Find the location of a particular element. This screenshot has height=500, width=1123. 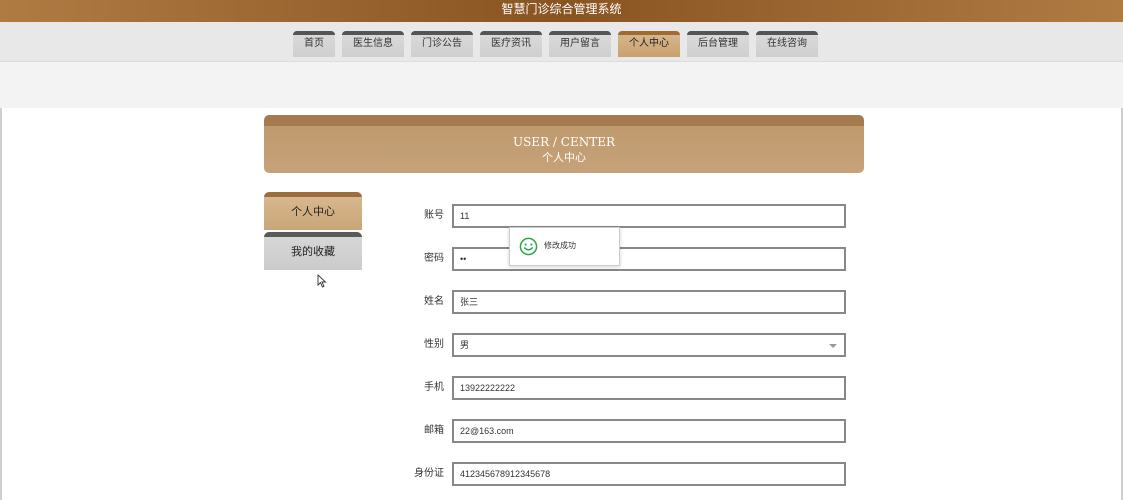

smile-icon is located at coordinates (528, 246).